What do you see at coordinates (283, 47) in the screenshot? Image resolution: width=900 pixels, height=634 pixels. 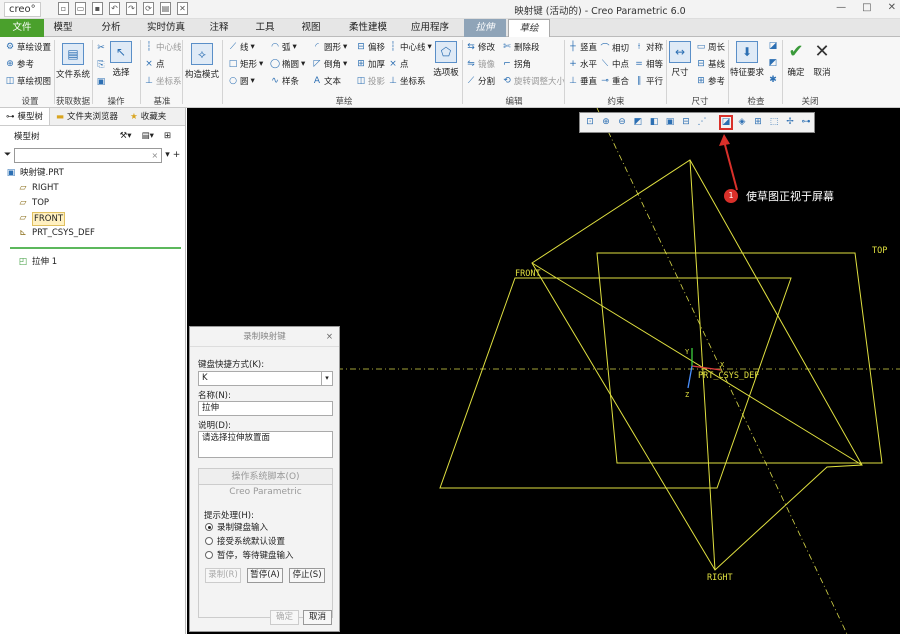 I see `arc-button: ◠ 弧 ▾` at bounding box center [283, 47].